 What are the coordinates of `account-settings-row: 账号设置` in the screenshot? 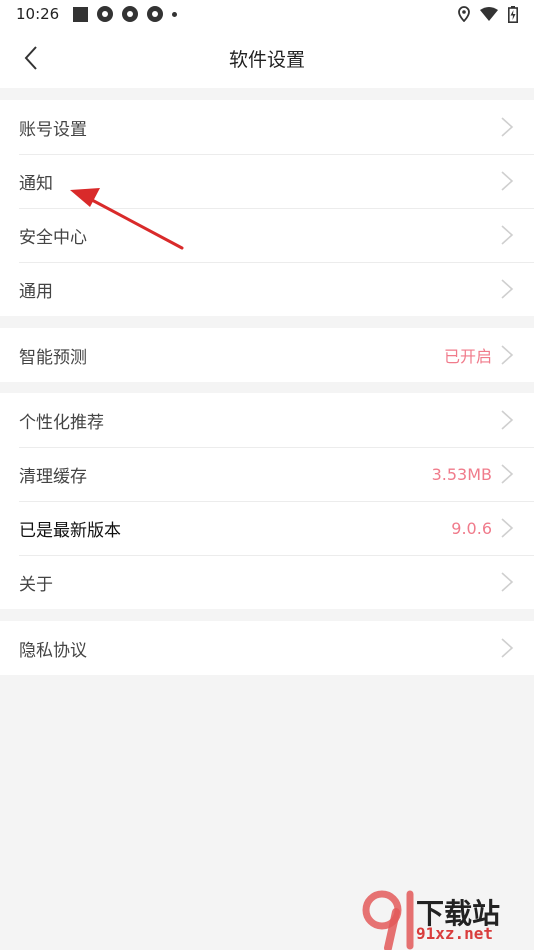 It's located at (267, 127).